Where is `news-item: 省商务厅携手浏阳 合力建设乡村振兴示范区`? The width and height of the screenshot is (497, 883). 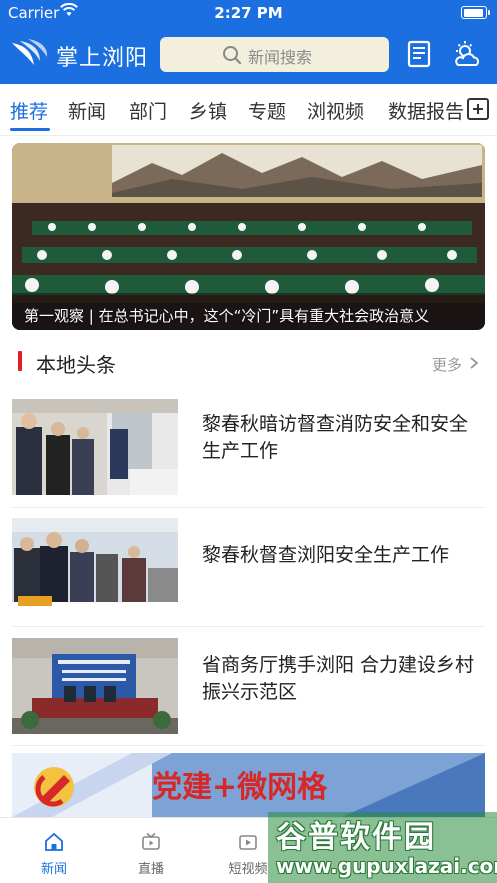
news-item: 省商务厅携手浏阳 合力建设乡村振兴示范区 is located at coordinates (248, 688).